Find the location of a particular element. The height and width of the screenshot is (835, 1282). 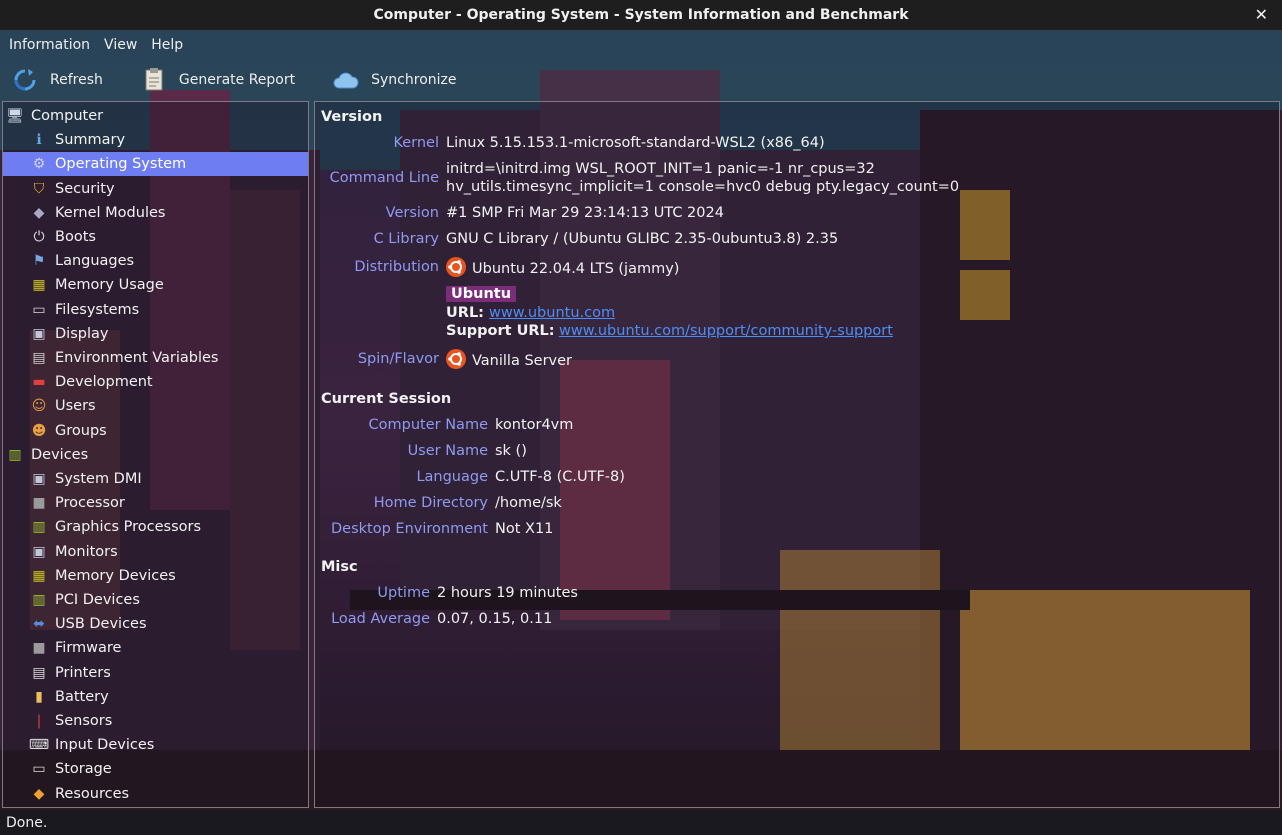

sidebar-item-storage: ▭ Storage is located at coordinates (155, 769).